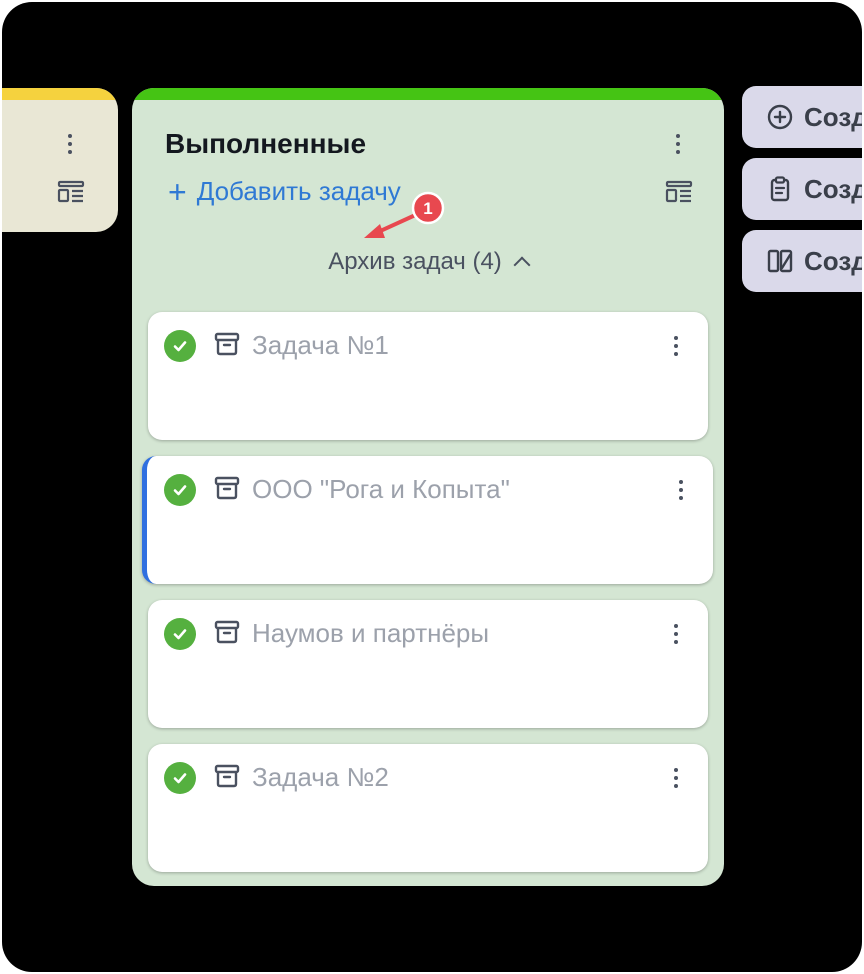 The width and height of the screenshot is (864, 974). Describe the element at coordinates (60, 160) in the screenshot. I see `previous-column` at that location.